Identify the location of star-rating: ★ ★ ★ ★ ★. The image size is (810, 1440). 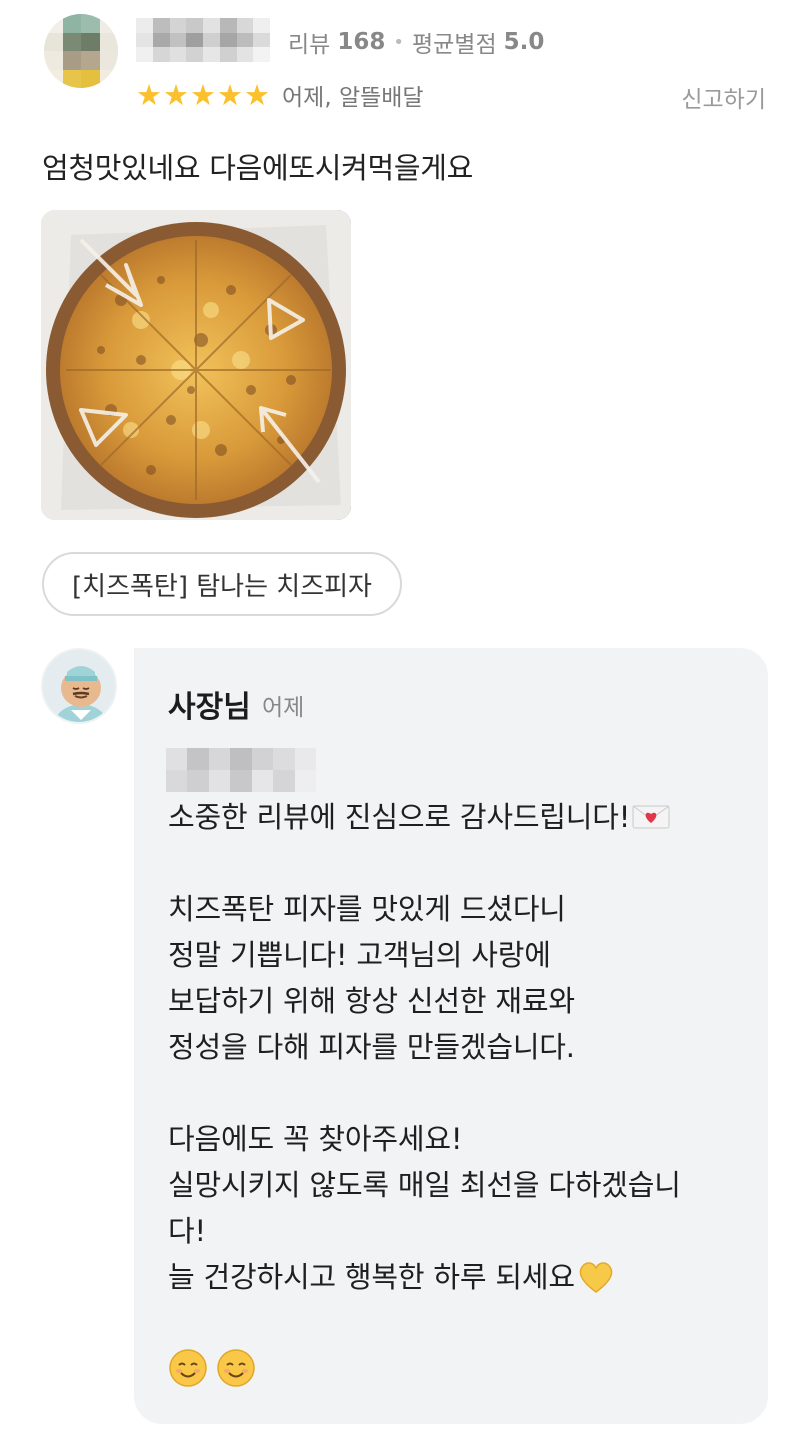
(203, 94).